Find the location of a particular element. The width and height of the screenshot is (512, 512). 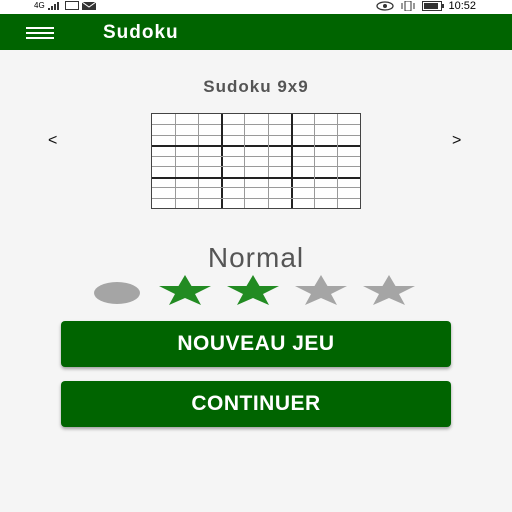

network-type: 4G is located at coordinates (39, 5).